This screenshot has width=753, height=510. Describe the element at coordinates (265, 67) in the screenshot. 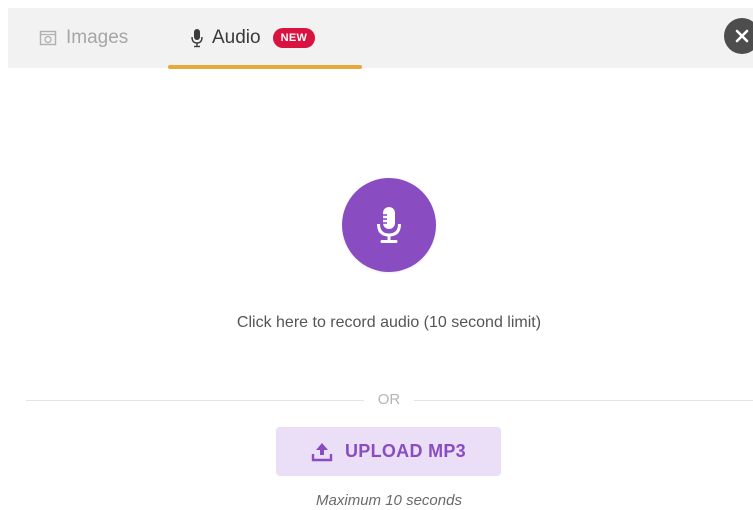

I see `active-tab-indicator` at that location.